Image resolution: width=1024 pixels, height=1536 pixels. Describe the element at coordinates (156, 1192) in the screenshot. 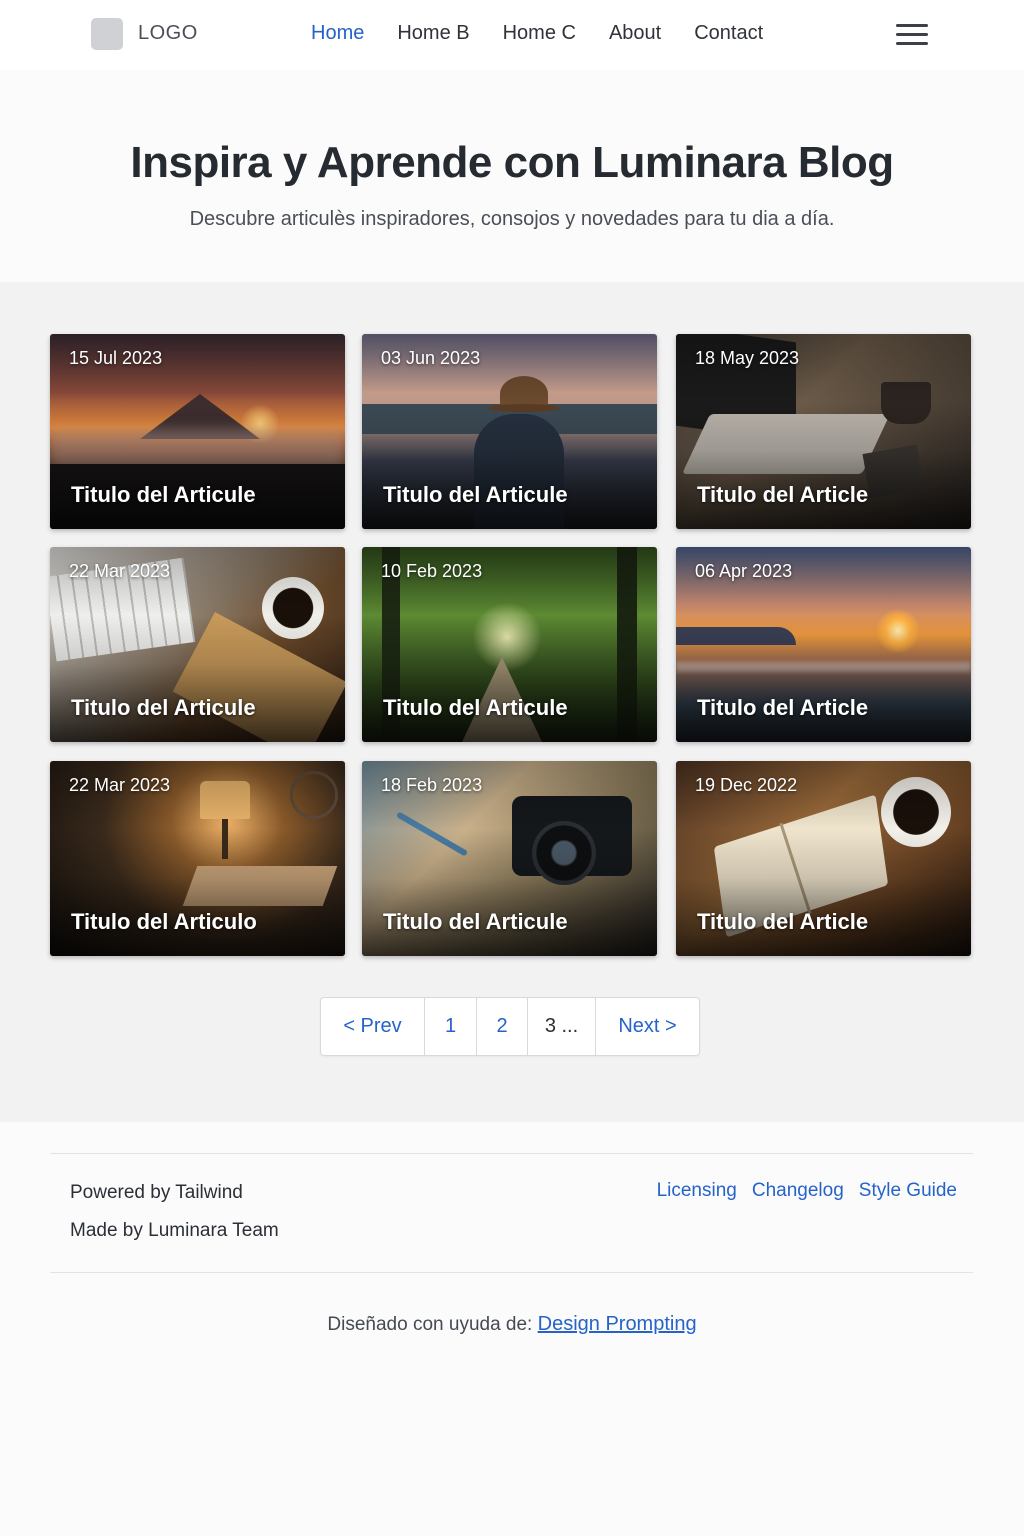

I see `powered-by-text: Powered by Tailwind` at that location.